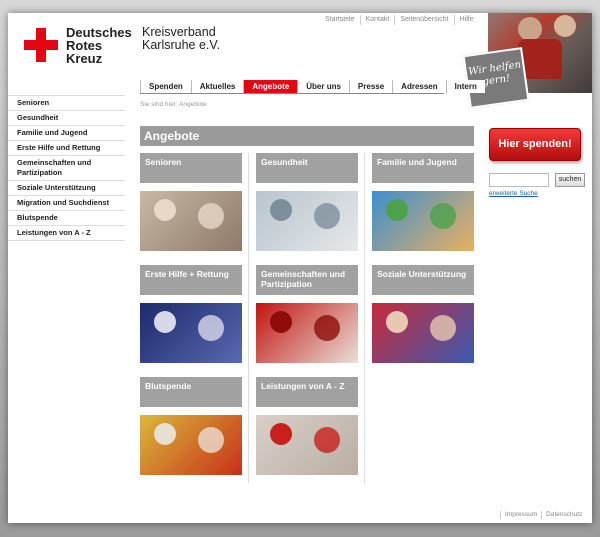 This screenshot has height=537, width=600. I want to click on org-line-2: Karlsruhe e.V., so click(181, 45).